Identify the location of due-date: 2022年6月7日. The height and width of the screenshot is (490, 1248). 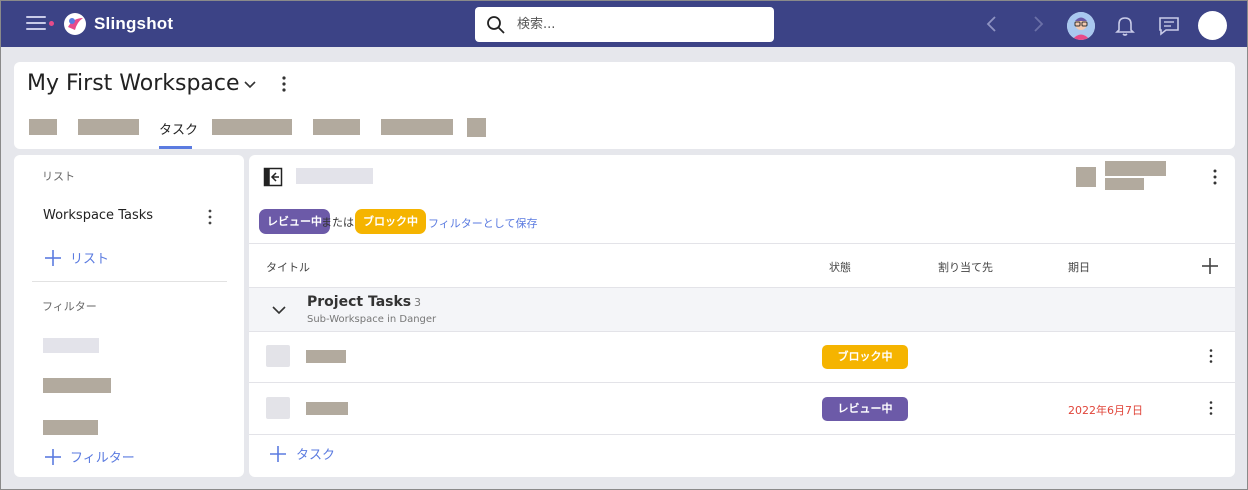
(1105, 410).